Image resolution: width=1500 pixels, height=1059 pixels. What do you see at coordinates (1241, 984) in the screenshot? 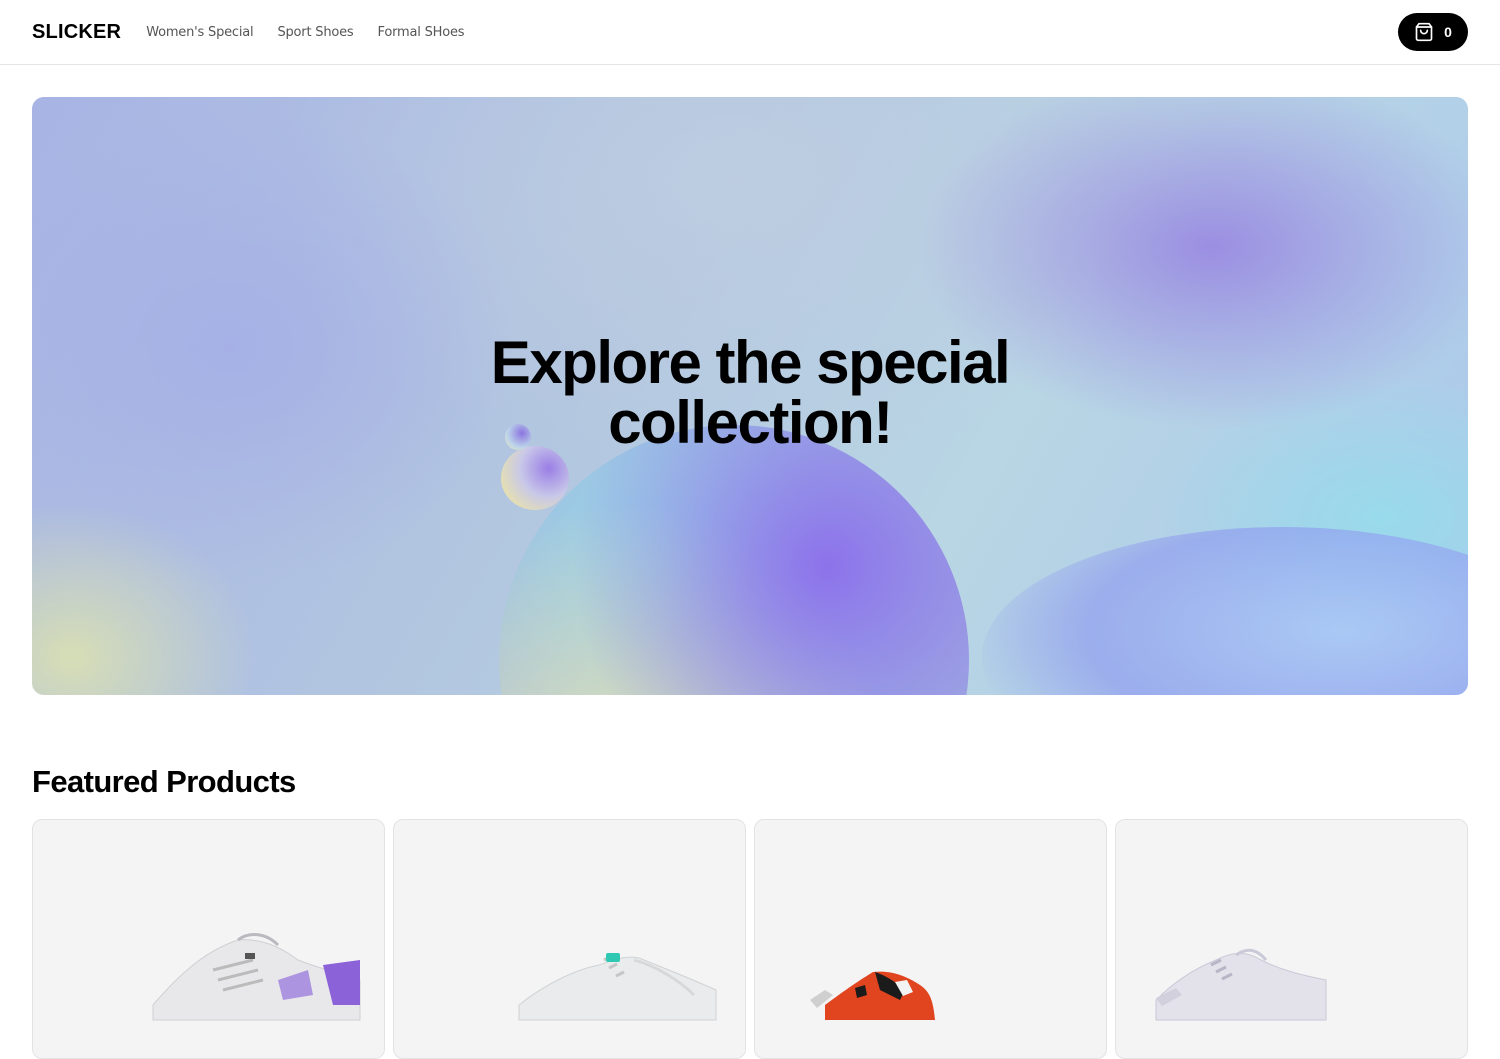
I see `lavender-white-sneaker-icon` at bounding box center [1241, 984].